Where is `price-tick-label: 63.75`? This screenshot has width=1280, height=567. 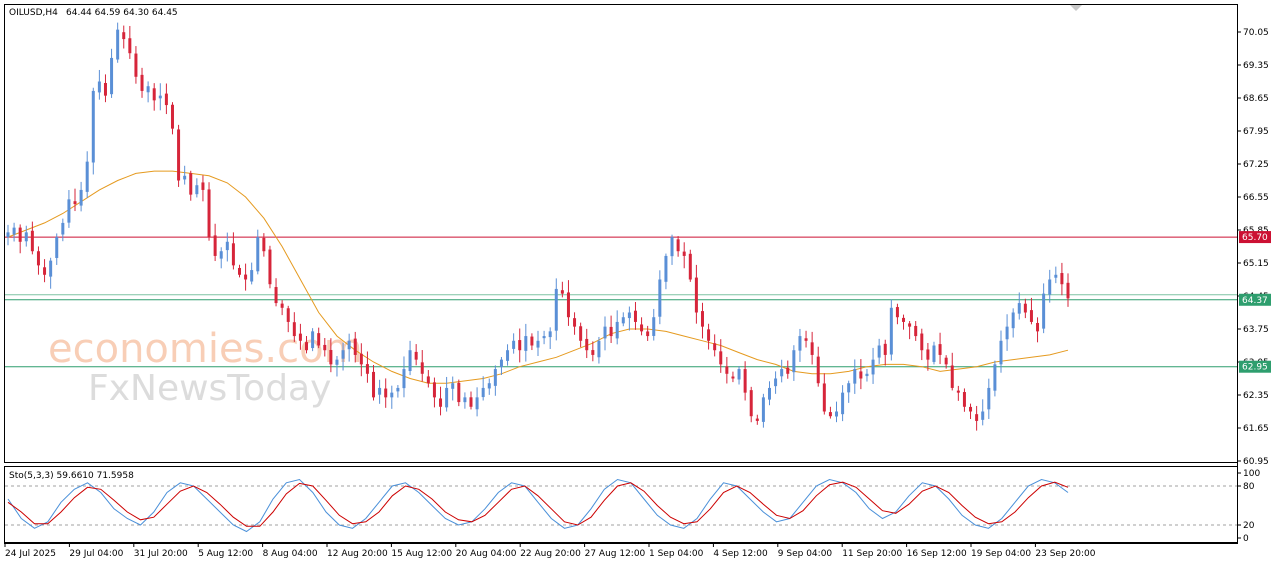
price-tick-label: 63.75 is located at coordinates (1256, 330).